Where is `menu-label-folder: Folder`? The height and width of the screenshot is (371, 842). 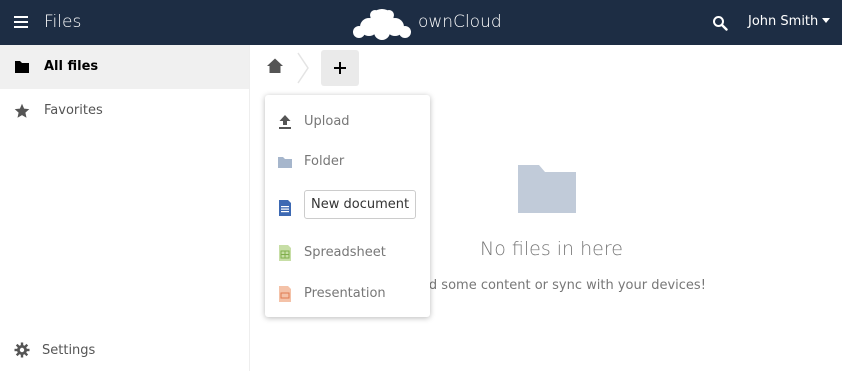
menu-label-folder: Folder is located at coordinates (324, 161).